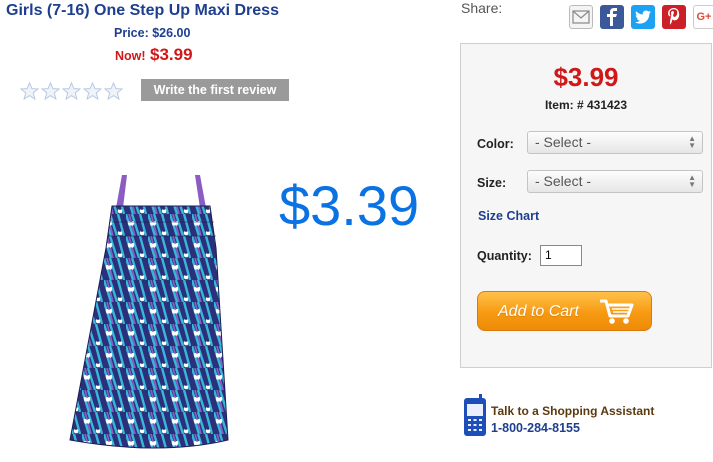 The height and width of the screenshot is (462, 713). What do you see at coordinates (482, 8) in the screenshot?
I see `share-label: Share:` at bounding box center [482, 8].